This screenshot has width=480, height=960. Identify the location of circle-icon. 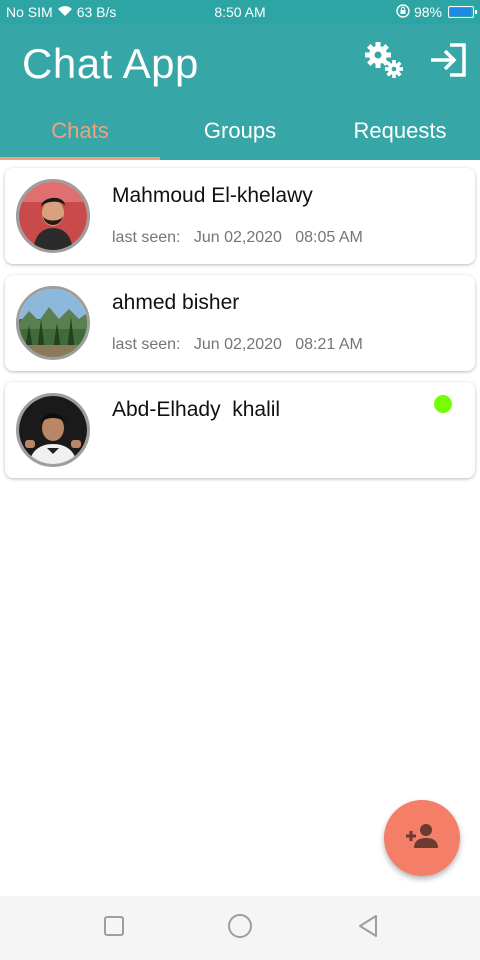
(240, 928).